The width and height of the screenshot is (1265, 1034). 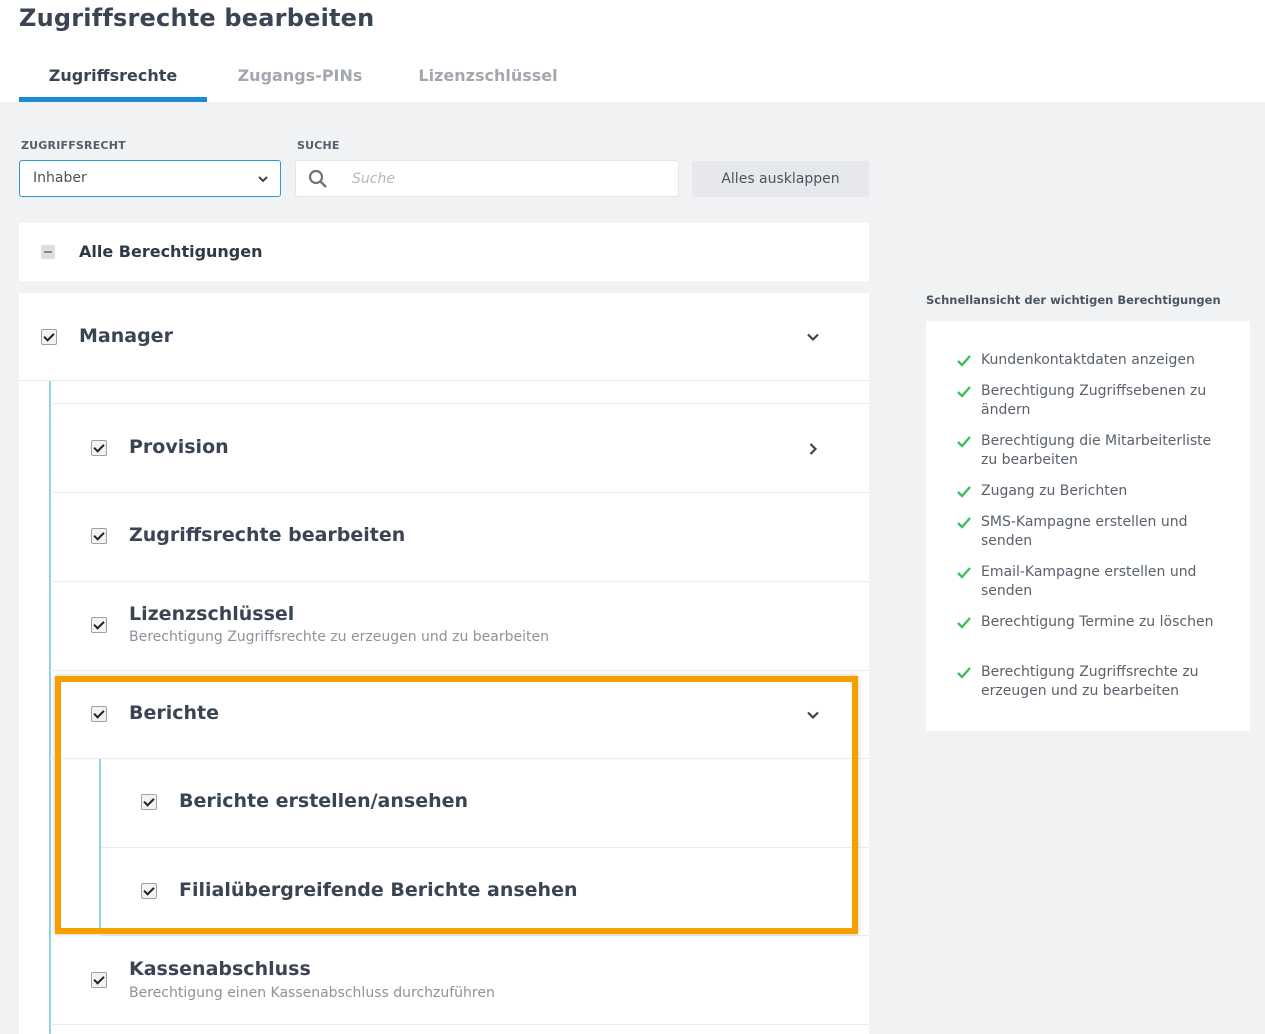 I want to click on filialuebergreifend-label: Filialübergreifende Berichte ansehen, so click(x=378, y=890).